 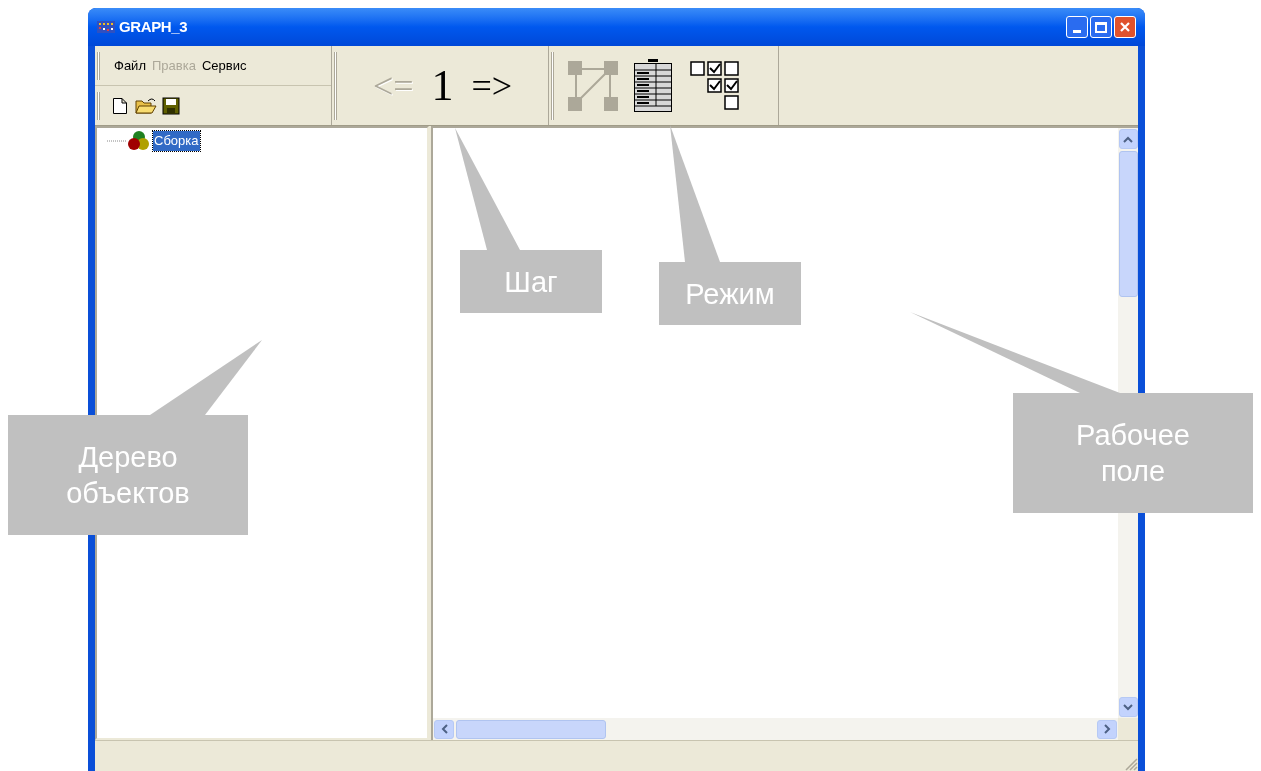 What do you see at coordinates (1133, 453) in the screenshot?
I see `callout-label: Рабочее поле` at bounding box center [1133, 453].